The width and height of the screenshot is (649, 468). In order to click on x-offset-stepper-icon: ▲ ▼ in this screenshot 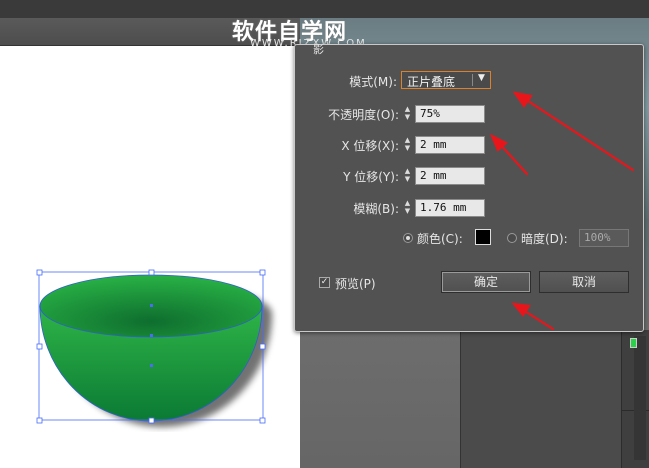, I will do `click(407, 144)`.